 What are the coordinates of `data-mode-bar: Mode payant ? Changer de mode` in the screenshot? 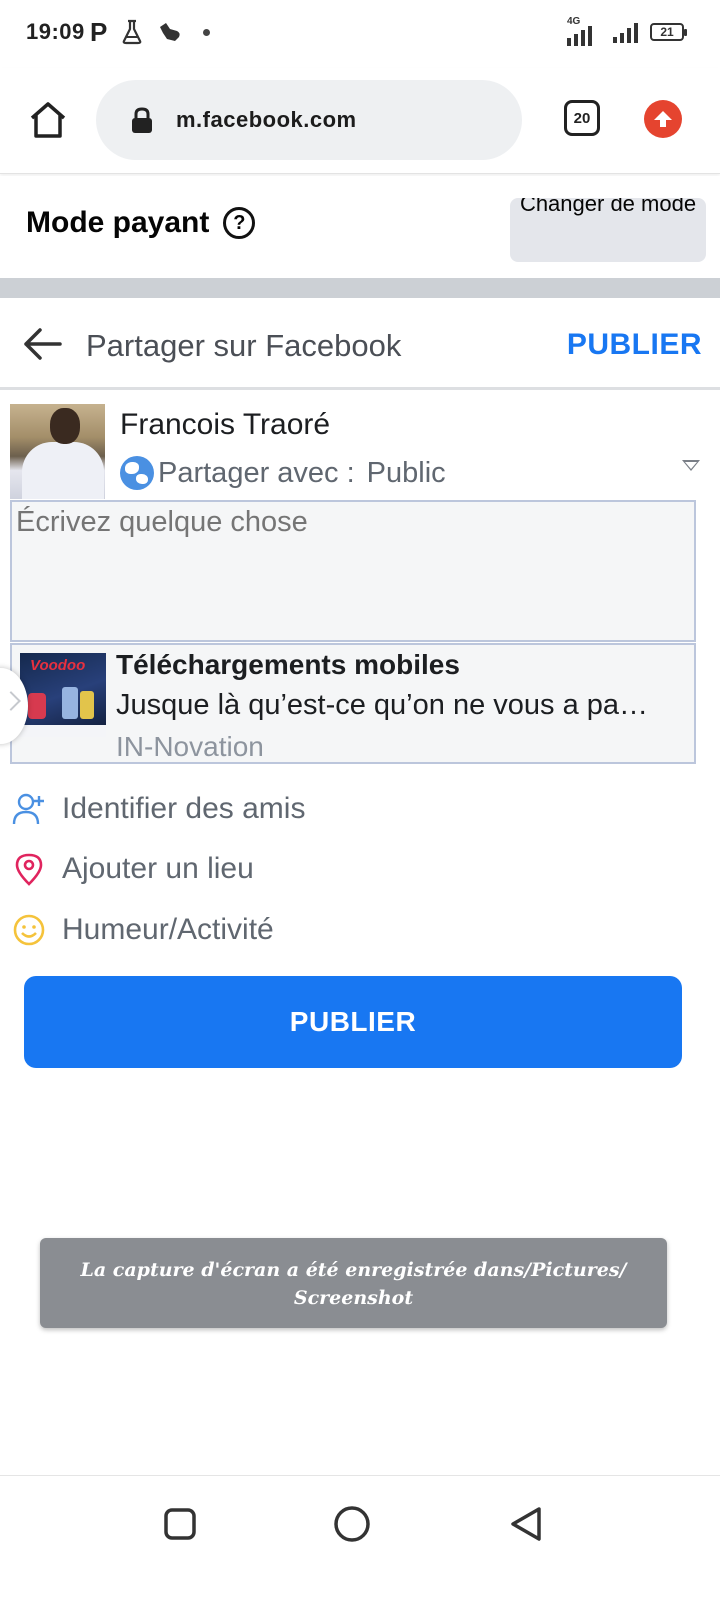 It's located at (360, 226).